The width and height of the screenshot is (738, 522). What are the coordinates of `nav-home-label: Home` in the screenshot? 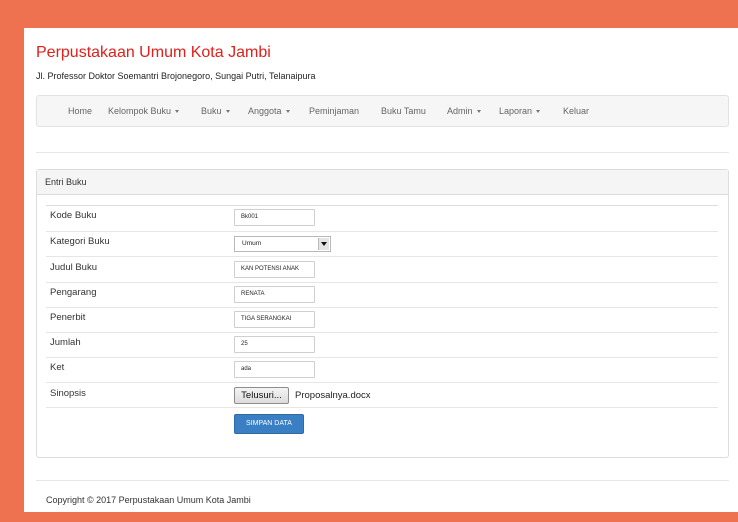 It's located at (80, 111).